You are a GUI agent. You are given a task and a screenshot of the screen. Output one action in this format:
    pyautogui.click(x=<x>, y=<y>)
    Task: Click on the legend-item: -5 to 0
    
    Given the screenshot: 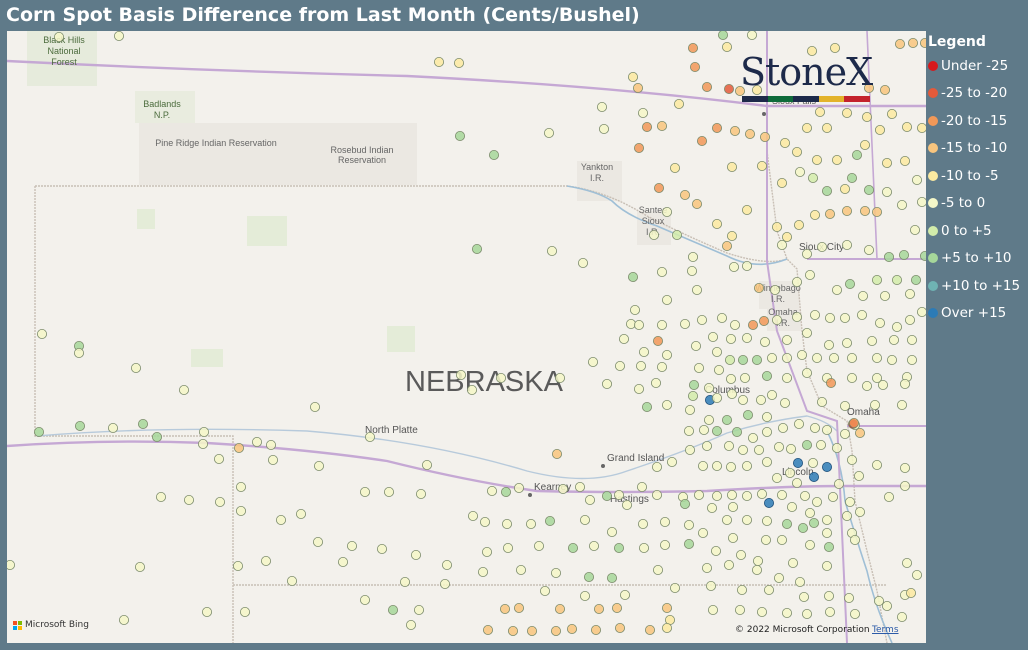 What is the action you would take?
    pyautogui.click(x=978, y=204)
    